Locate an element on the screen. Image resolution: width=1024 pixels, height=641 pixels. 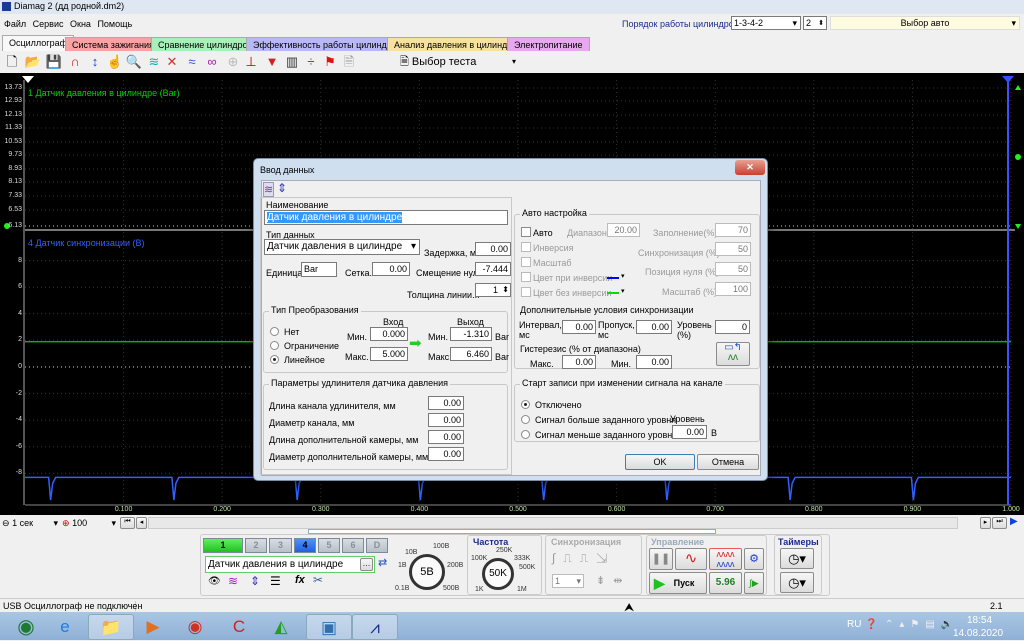
fit-icon: ≋ is located at coordinates (154, 62).